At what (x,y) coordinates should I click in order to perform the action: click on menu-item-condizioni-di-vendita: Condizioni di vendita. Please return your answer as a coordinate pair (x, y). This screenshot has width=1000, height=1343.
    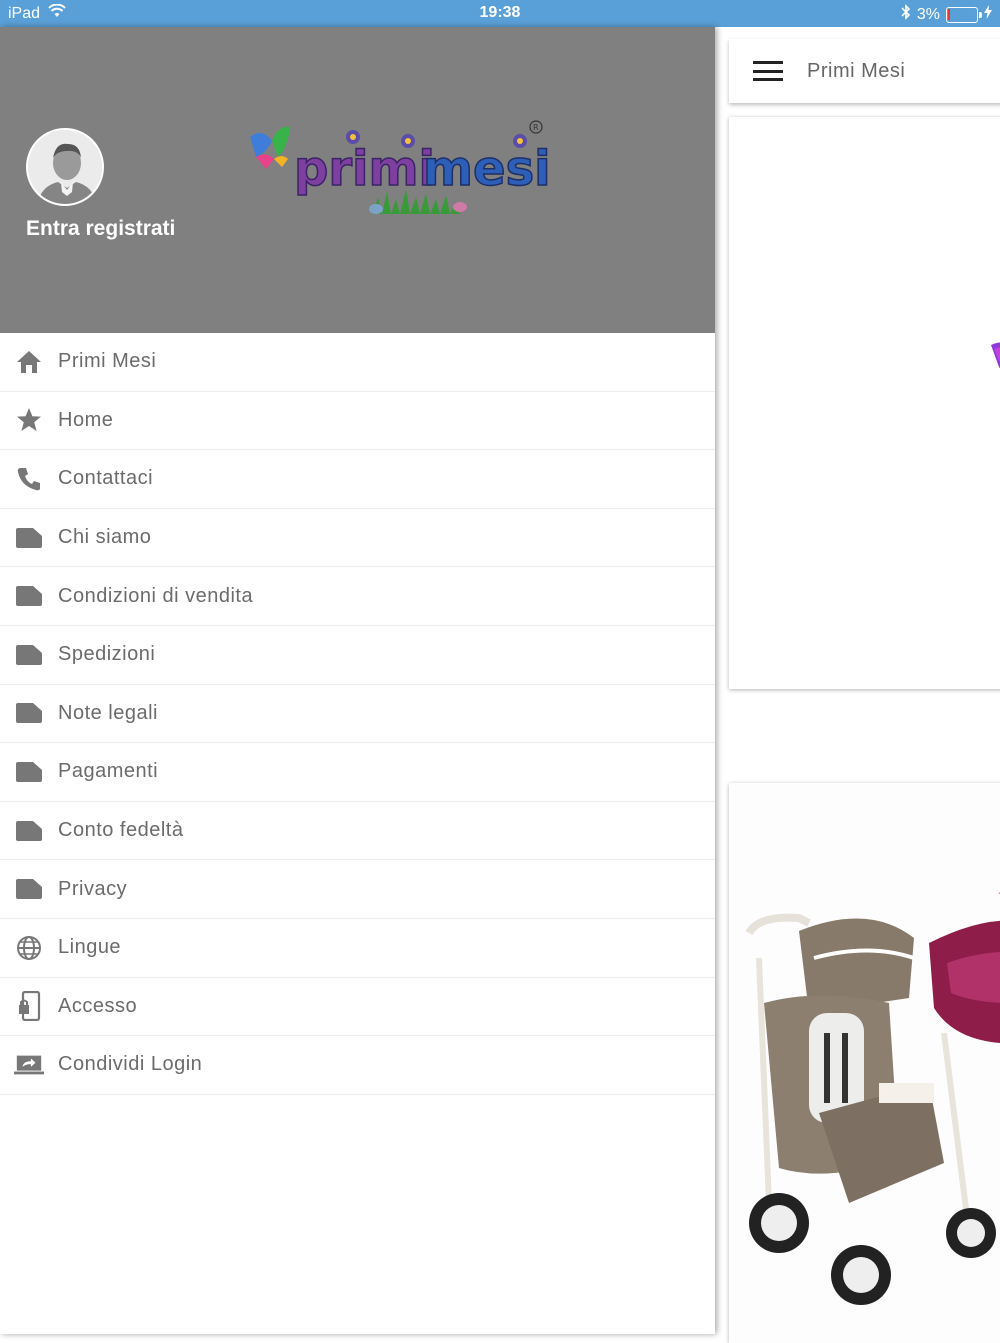
    Looking at the image, I should click on (357, 596).